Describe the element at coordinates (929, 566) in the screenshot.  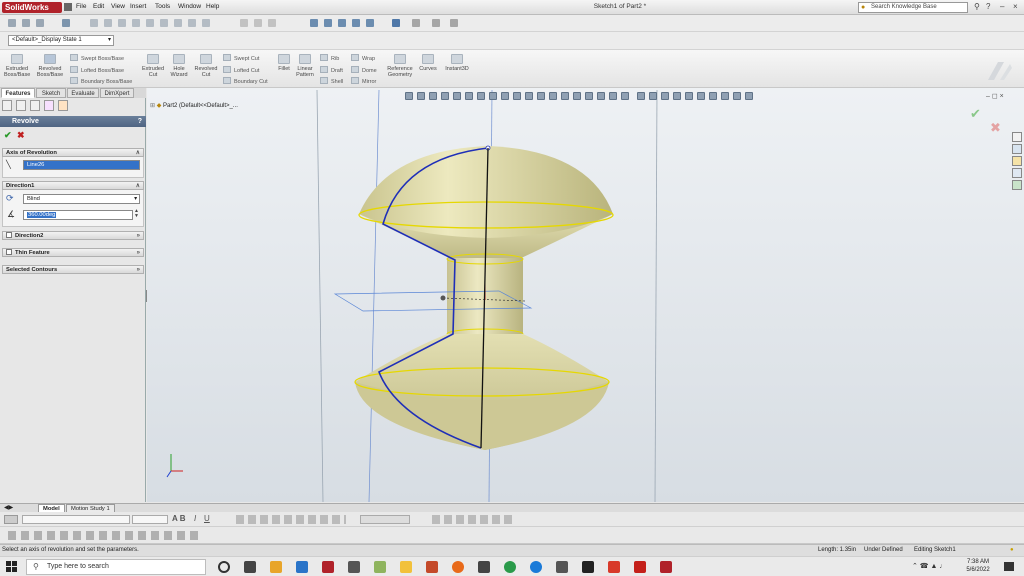
I see `system-tray-icons: ⌃ ☎ ▲ ♩` at that location.